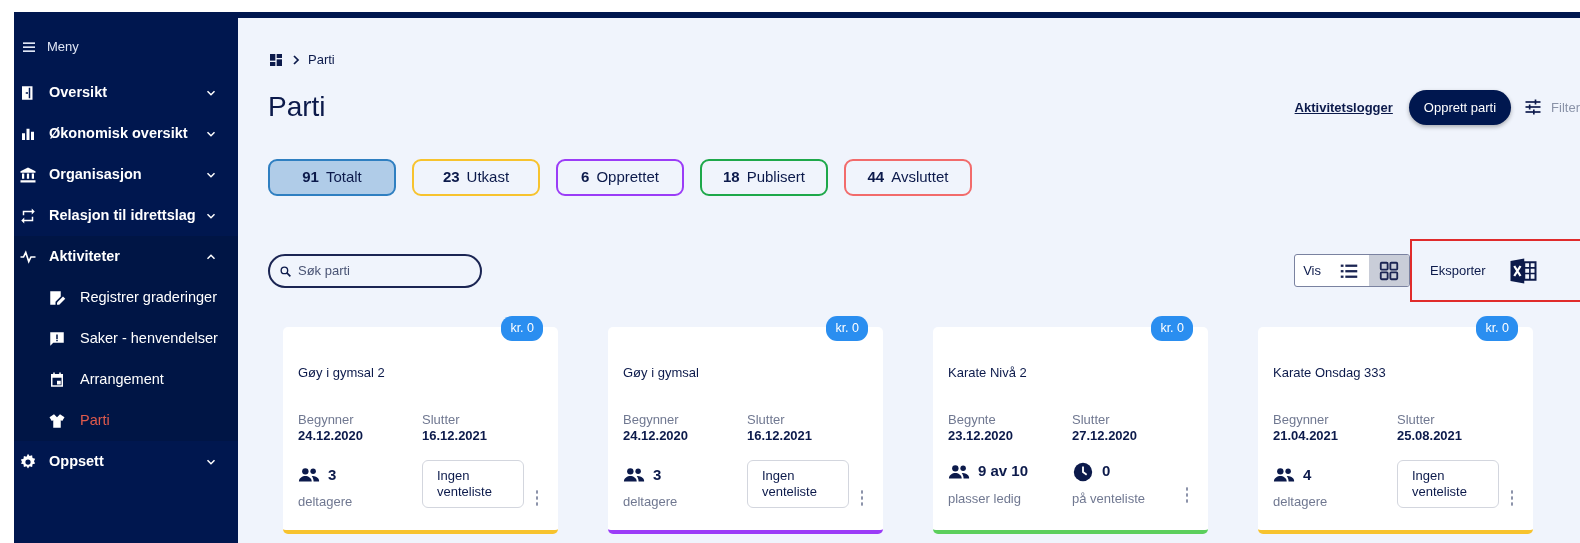 Image resolution: width=1580 pixels, height=543 pixels. Describe the element at coordinates (661, 373) in the screenshot. I see `card-title: Gøy i gymsal` at that location.